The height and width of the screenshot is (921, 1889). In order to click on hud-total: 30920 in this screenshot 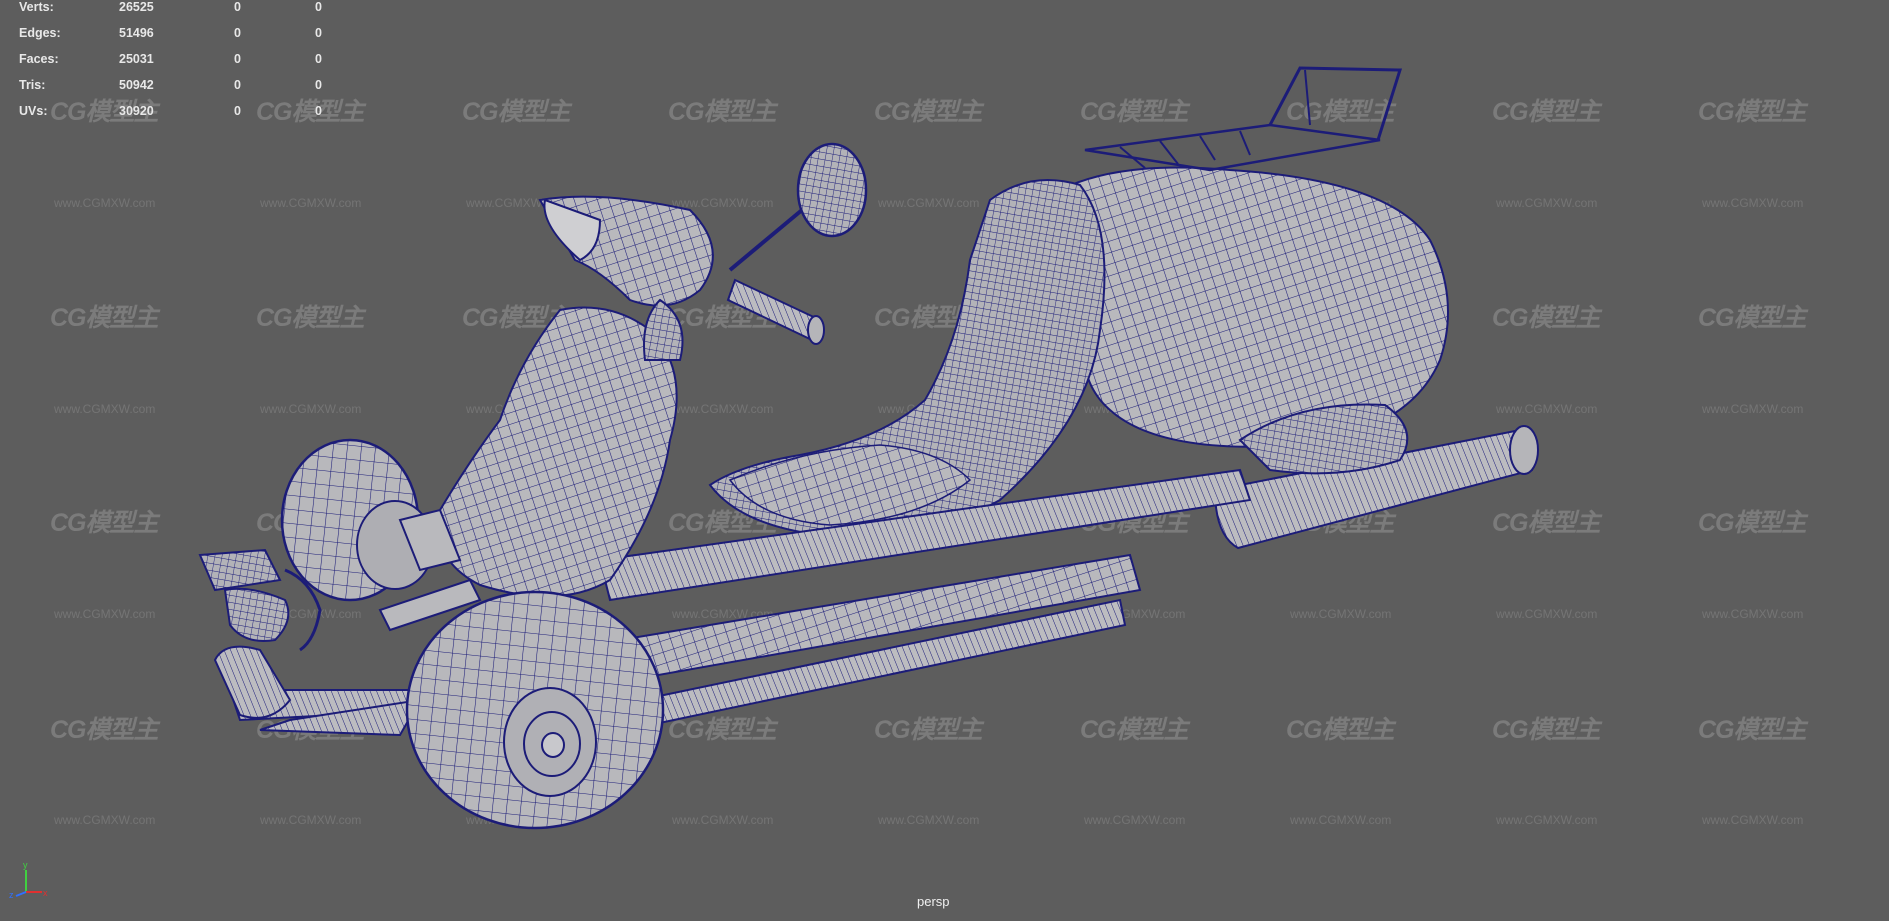, I will do `click(136, 111)`.